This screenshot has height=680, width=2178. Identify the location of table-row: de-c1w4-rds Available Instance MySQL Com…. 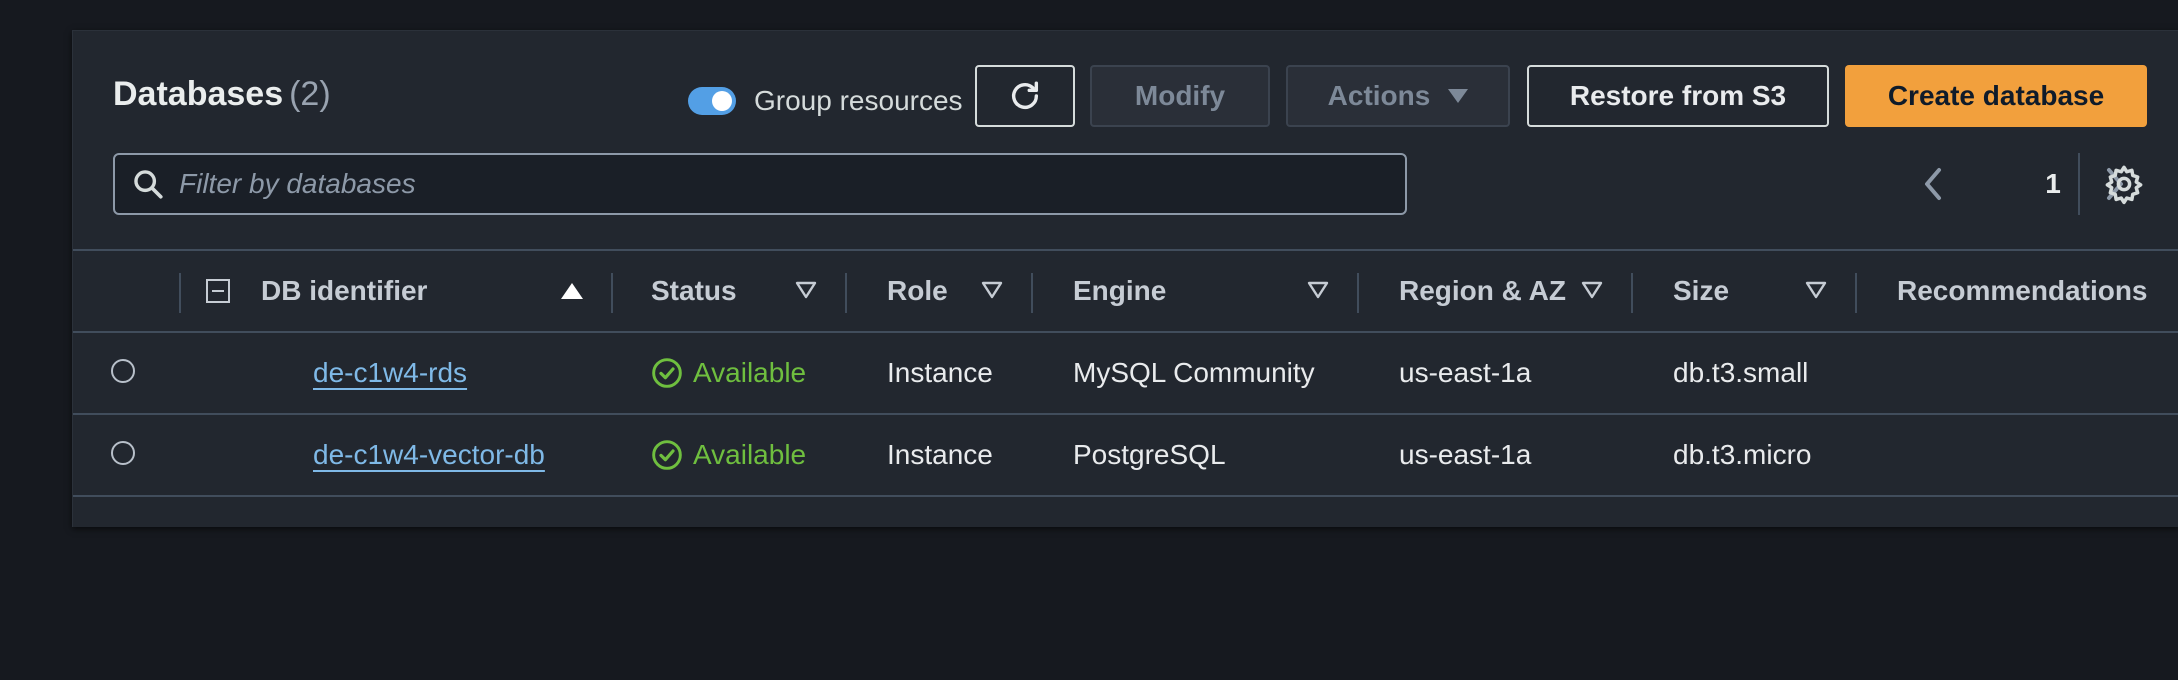
(1125, 374).